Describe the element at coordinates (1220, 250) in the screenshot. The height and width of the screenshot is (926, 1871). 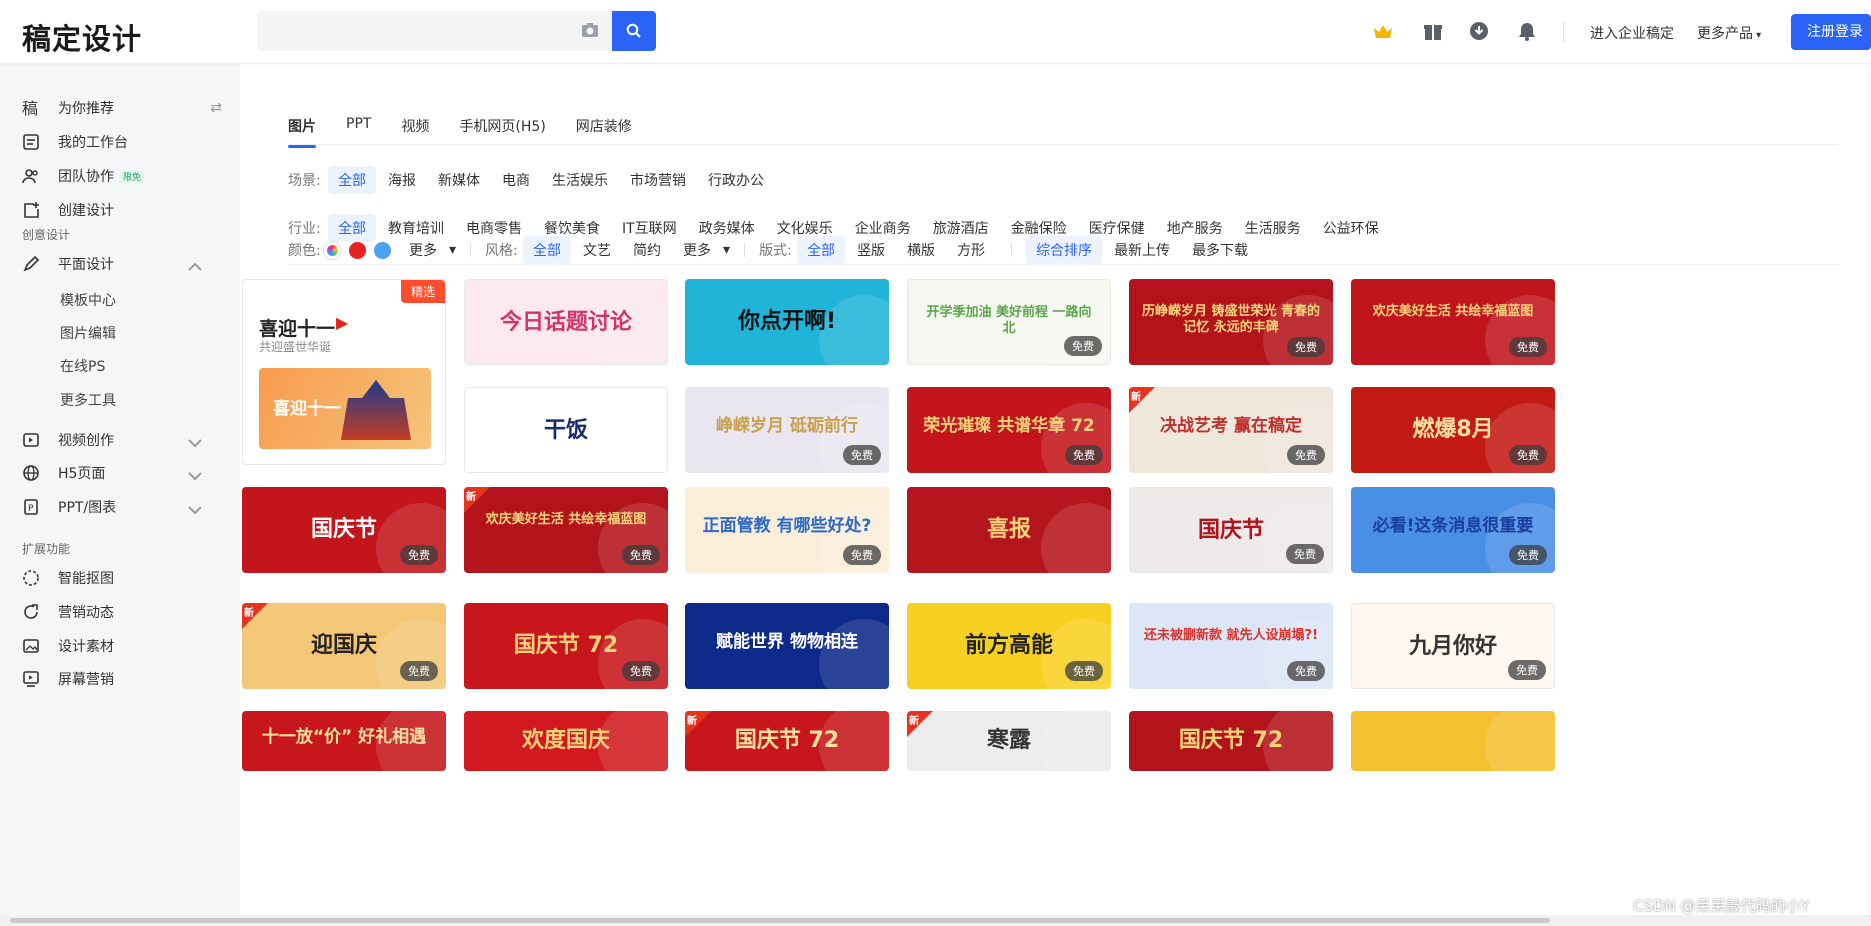
I see `sort-option-2: 最多下载` at that location.